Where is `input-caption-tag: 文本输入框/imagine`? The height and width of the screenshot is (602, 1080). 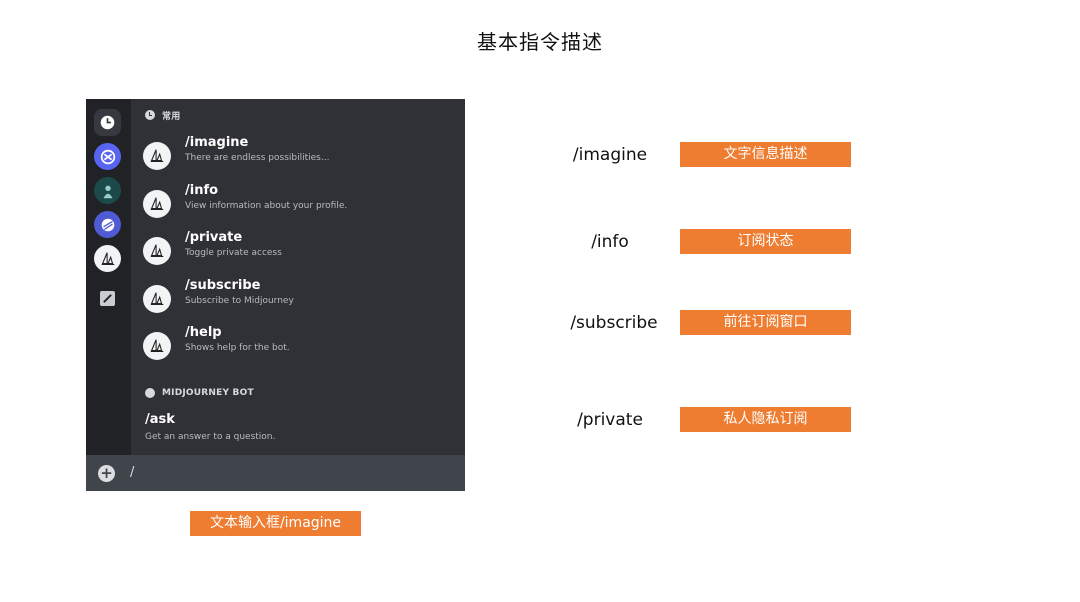 input-caption-tag: 文本输入框/imagine is located at coordinates (275, 523).